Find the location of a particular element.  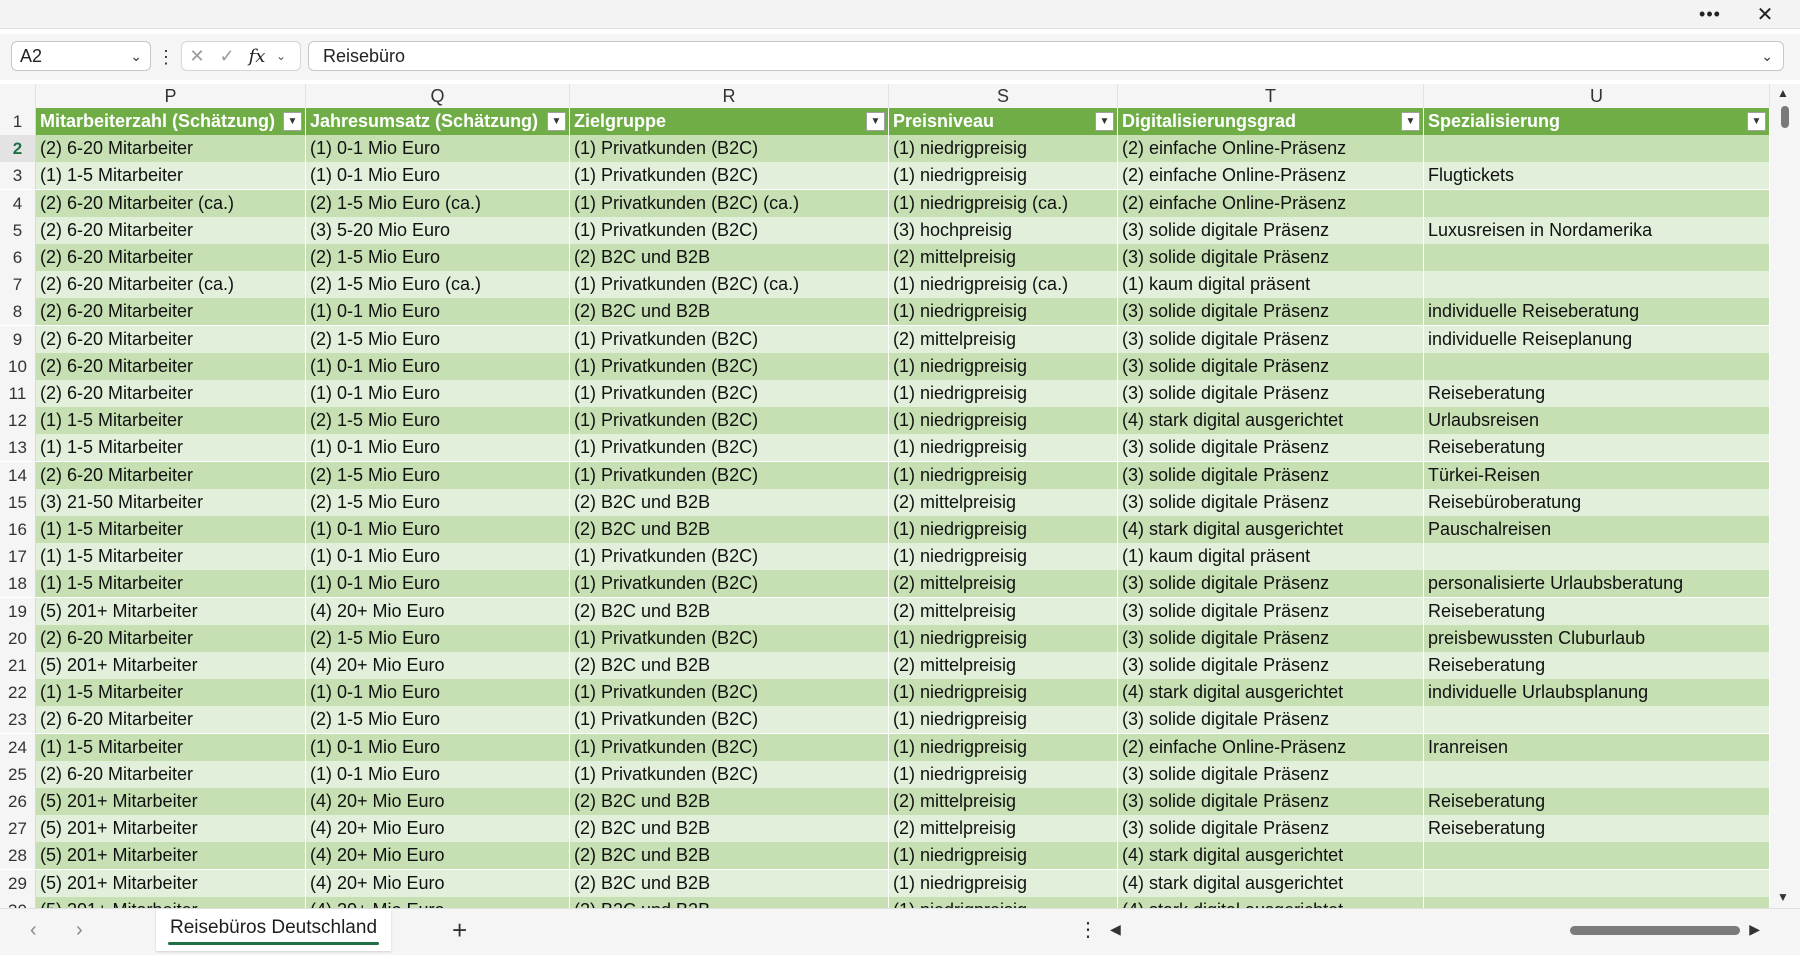

row-number: 26 is located at coordinates (18, 801).